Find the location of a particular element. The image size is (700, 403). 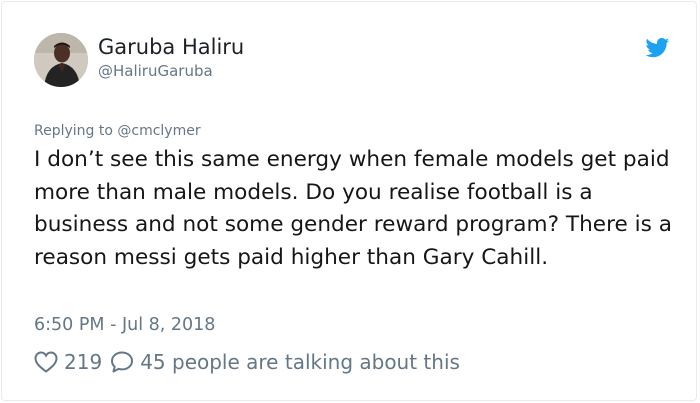

twitter-bird-icon is located at coordinates (657, 48).